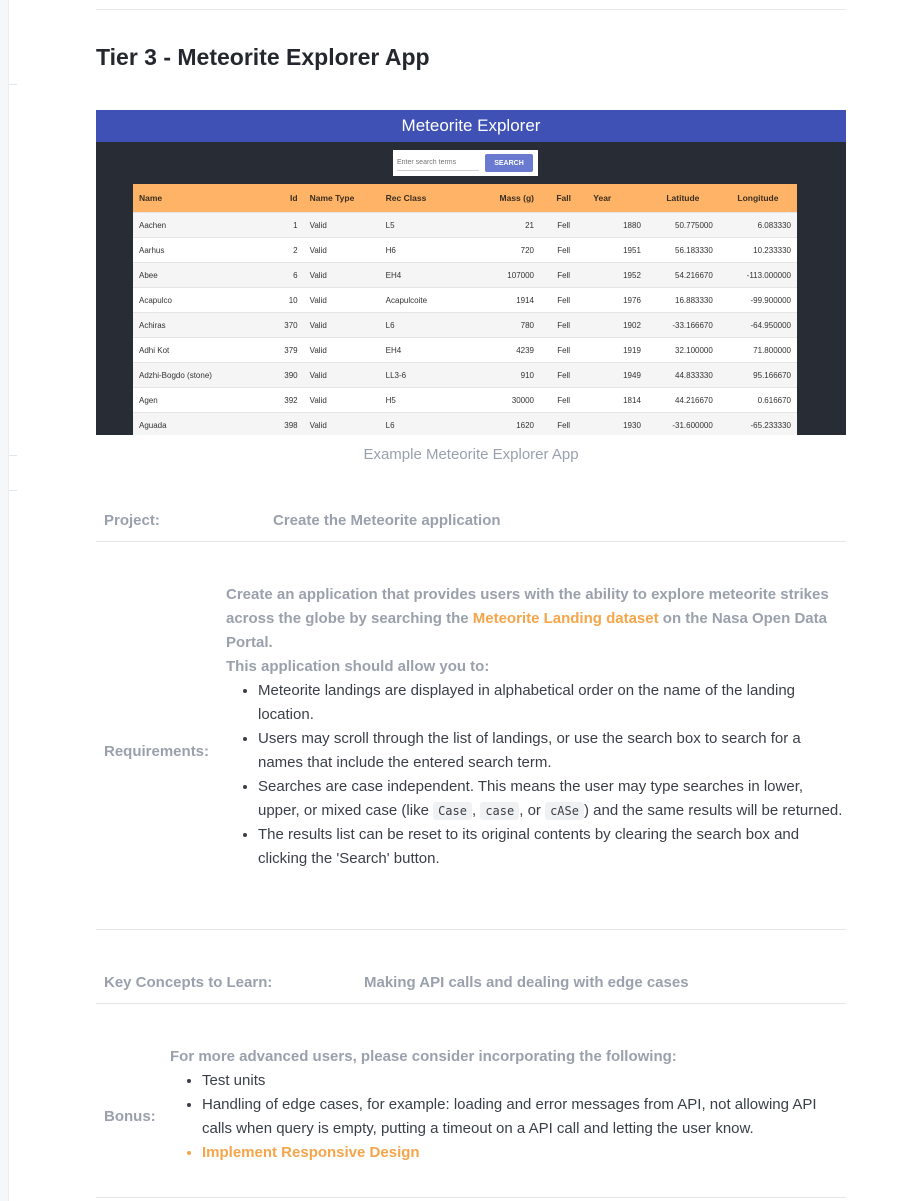 The width and height of the screenshot is (914, 1201). I want to click on table-cell: 1952, so click(617, 275).